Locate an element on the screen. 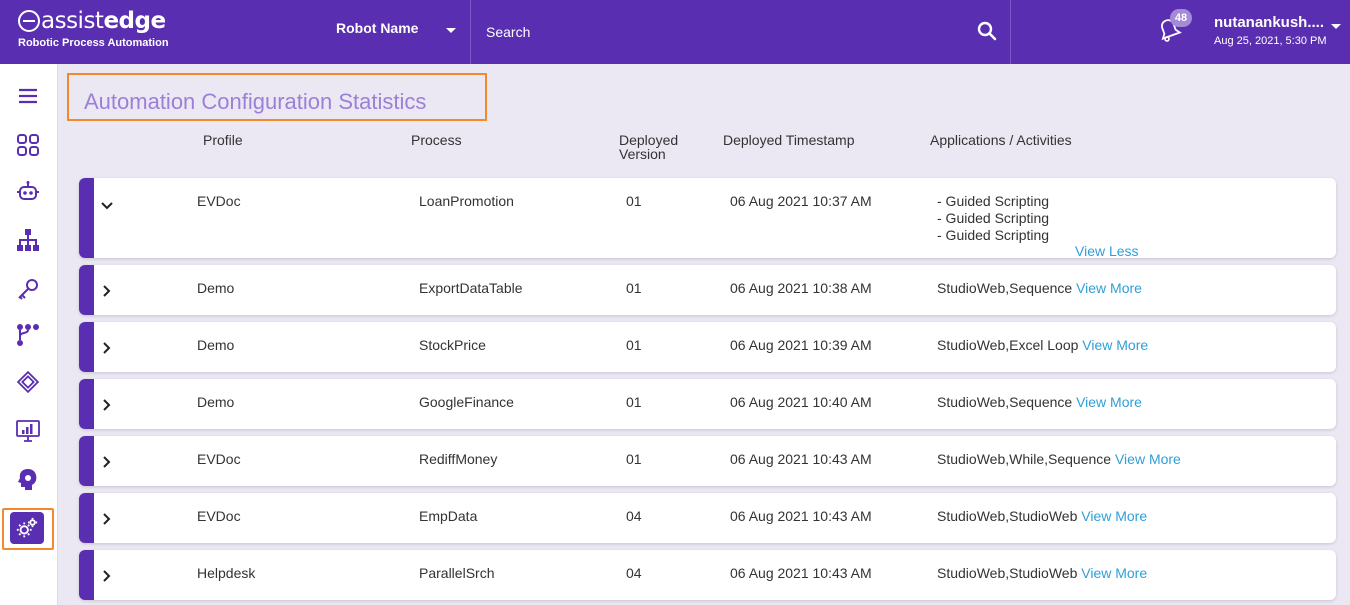 This screenshot has height=605, width=1350. logo-text-left: assist is located at coordinates (72, 21).